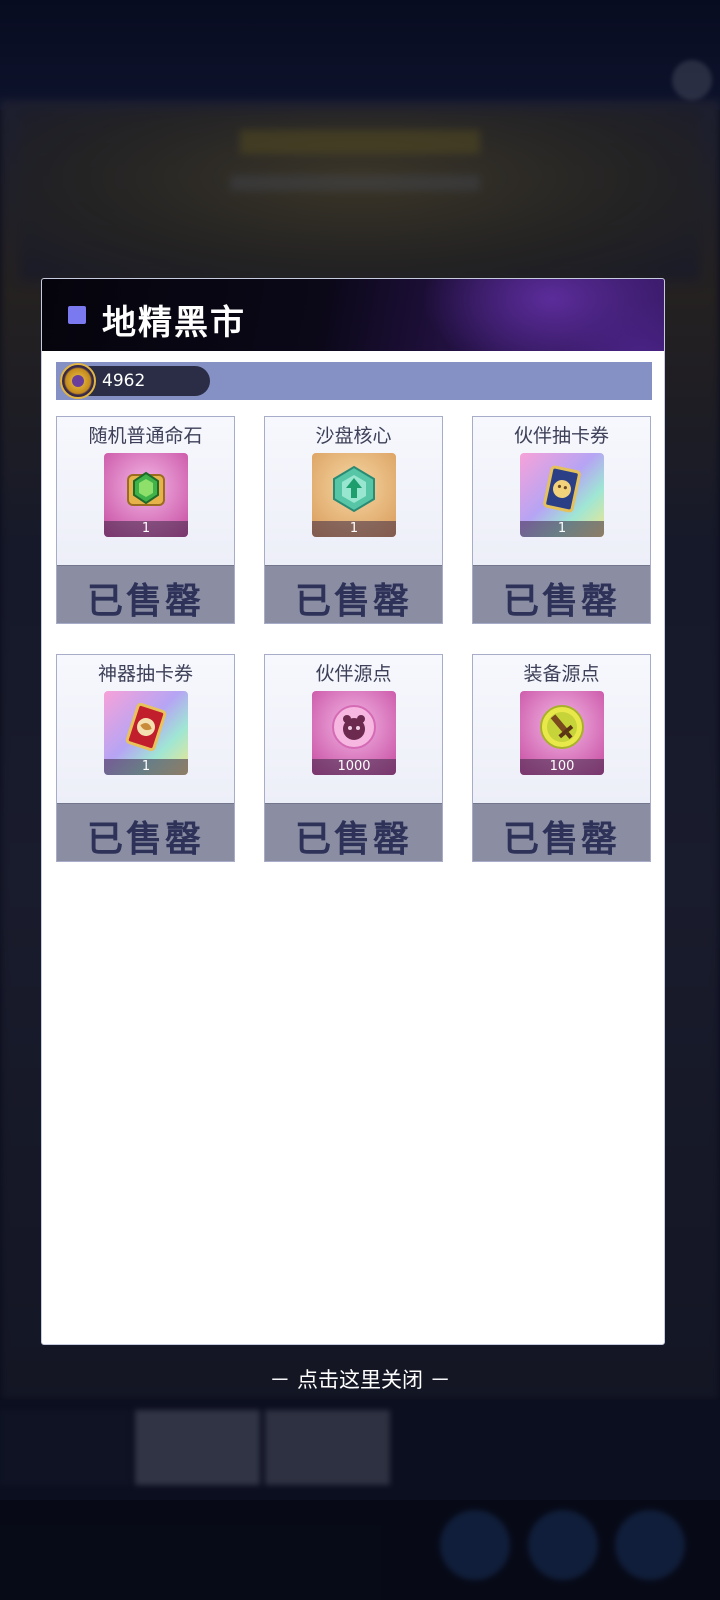 This screenshot has width=720, height=1600. What do you see at coordinates (354, 489) in the screenshot?
I see `sandbox-core-icon` at bounding box center [354, 489].